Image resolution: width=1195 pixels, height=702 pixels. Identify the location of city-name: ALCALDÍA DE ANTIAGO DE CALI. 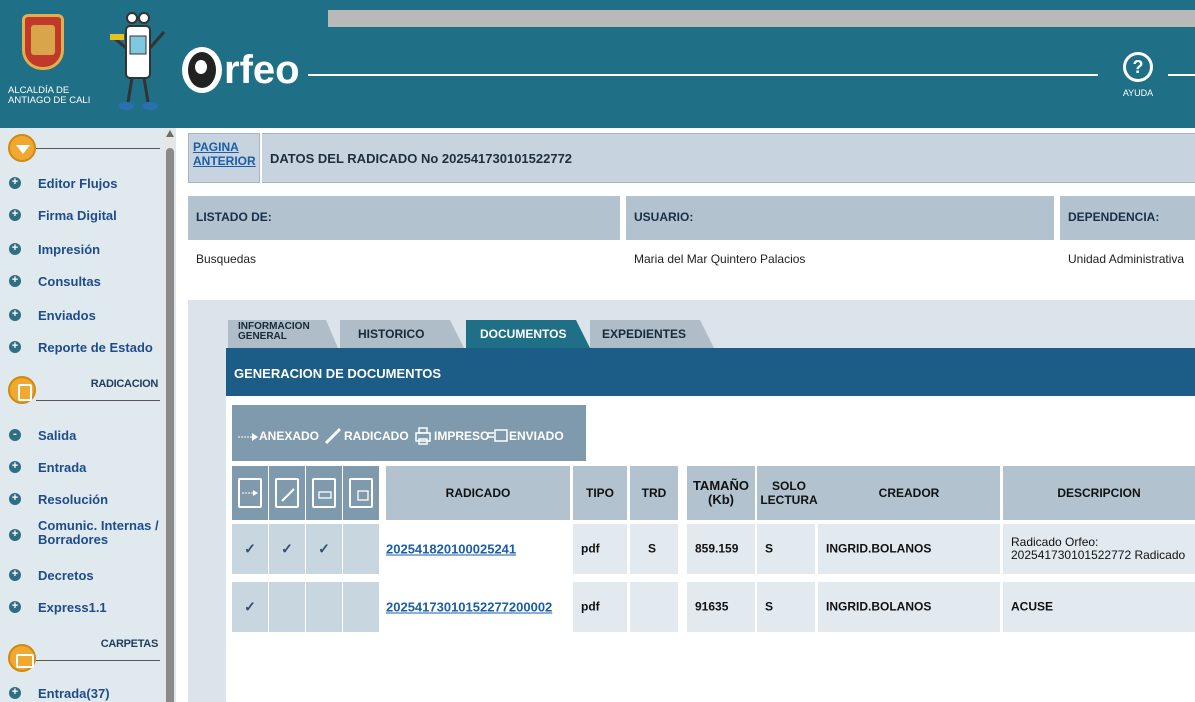
(58, 96).